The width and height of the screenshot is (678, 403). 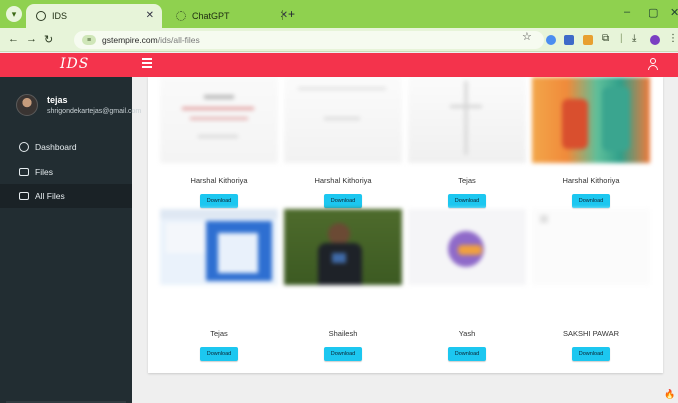 I want to click on avatar, so click(x=27, y=105).